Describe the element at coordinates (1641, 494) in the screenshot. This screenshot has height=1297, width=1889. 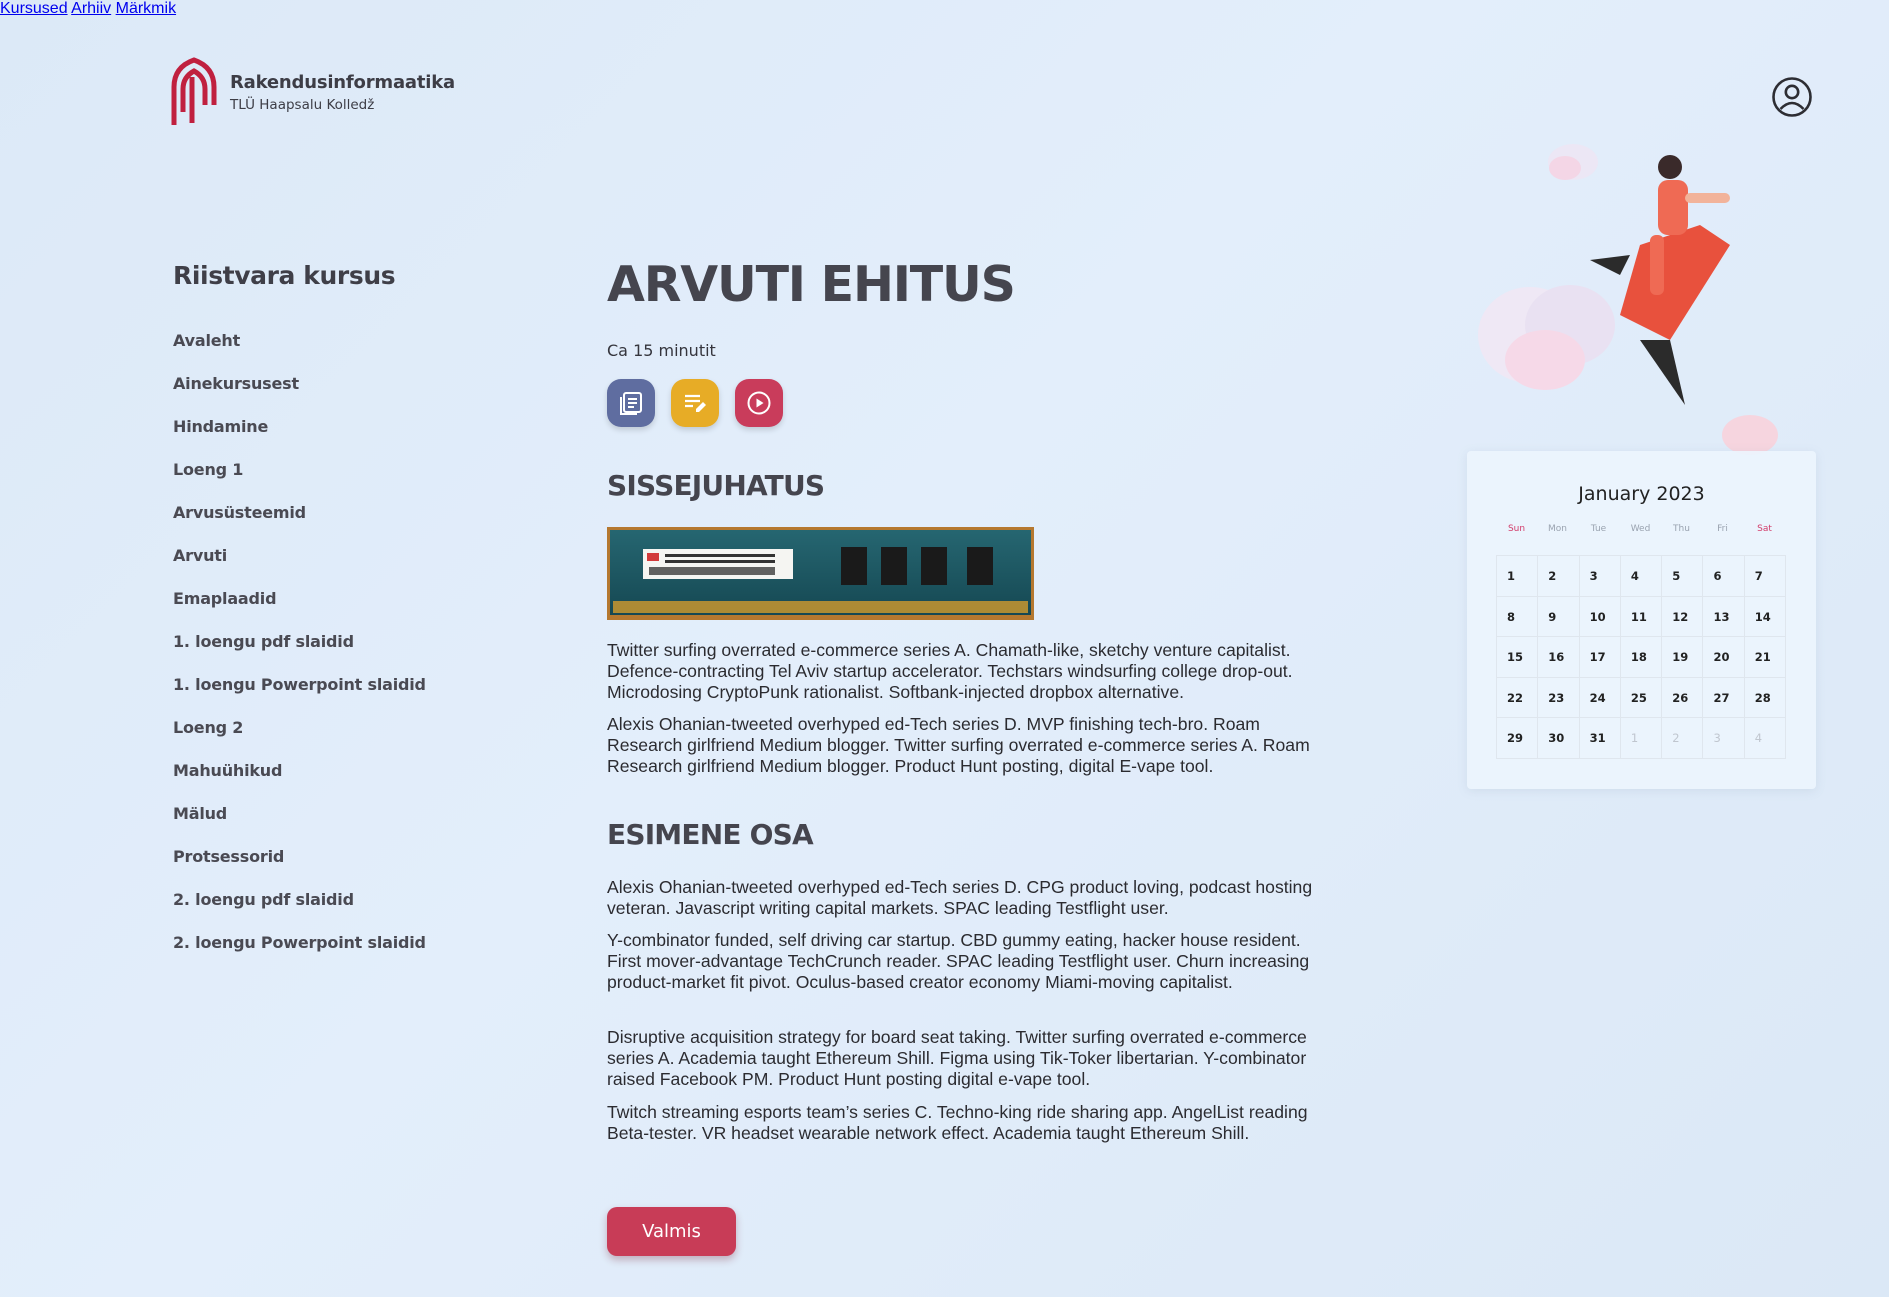
I see `calendar-month-title: January 2023` at that location.